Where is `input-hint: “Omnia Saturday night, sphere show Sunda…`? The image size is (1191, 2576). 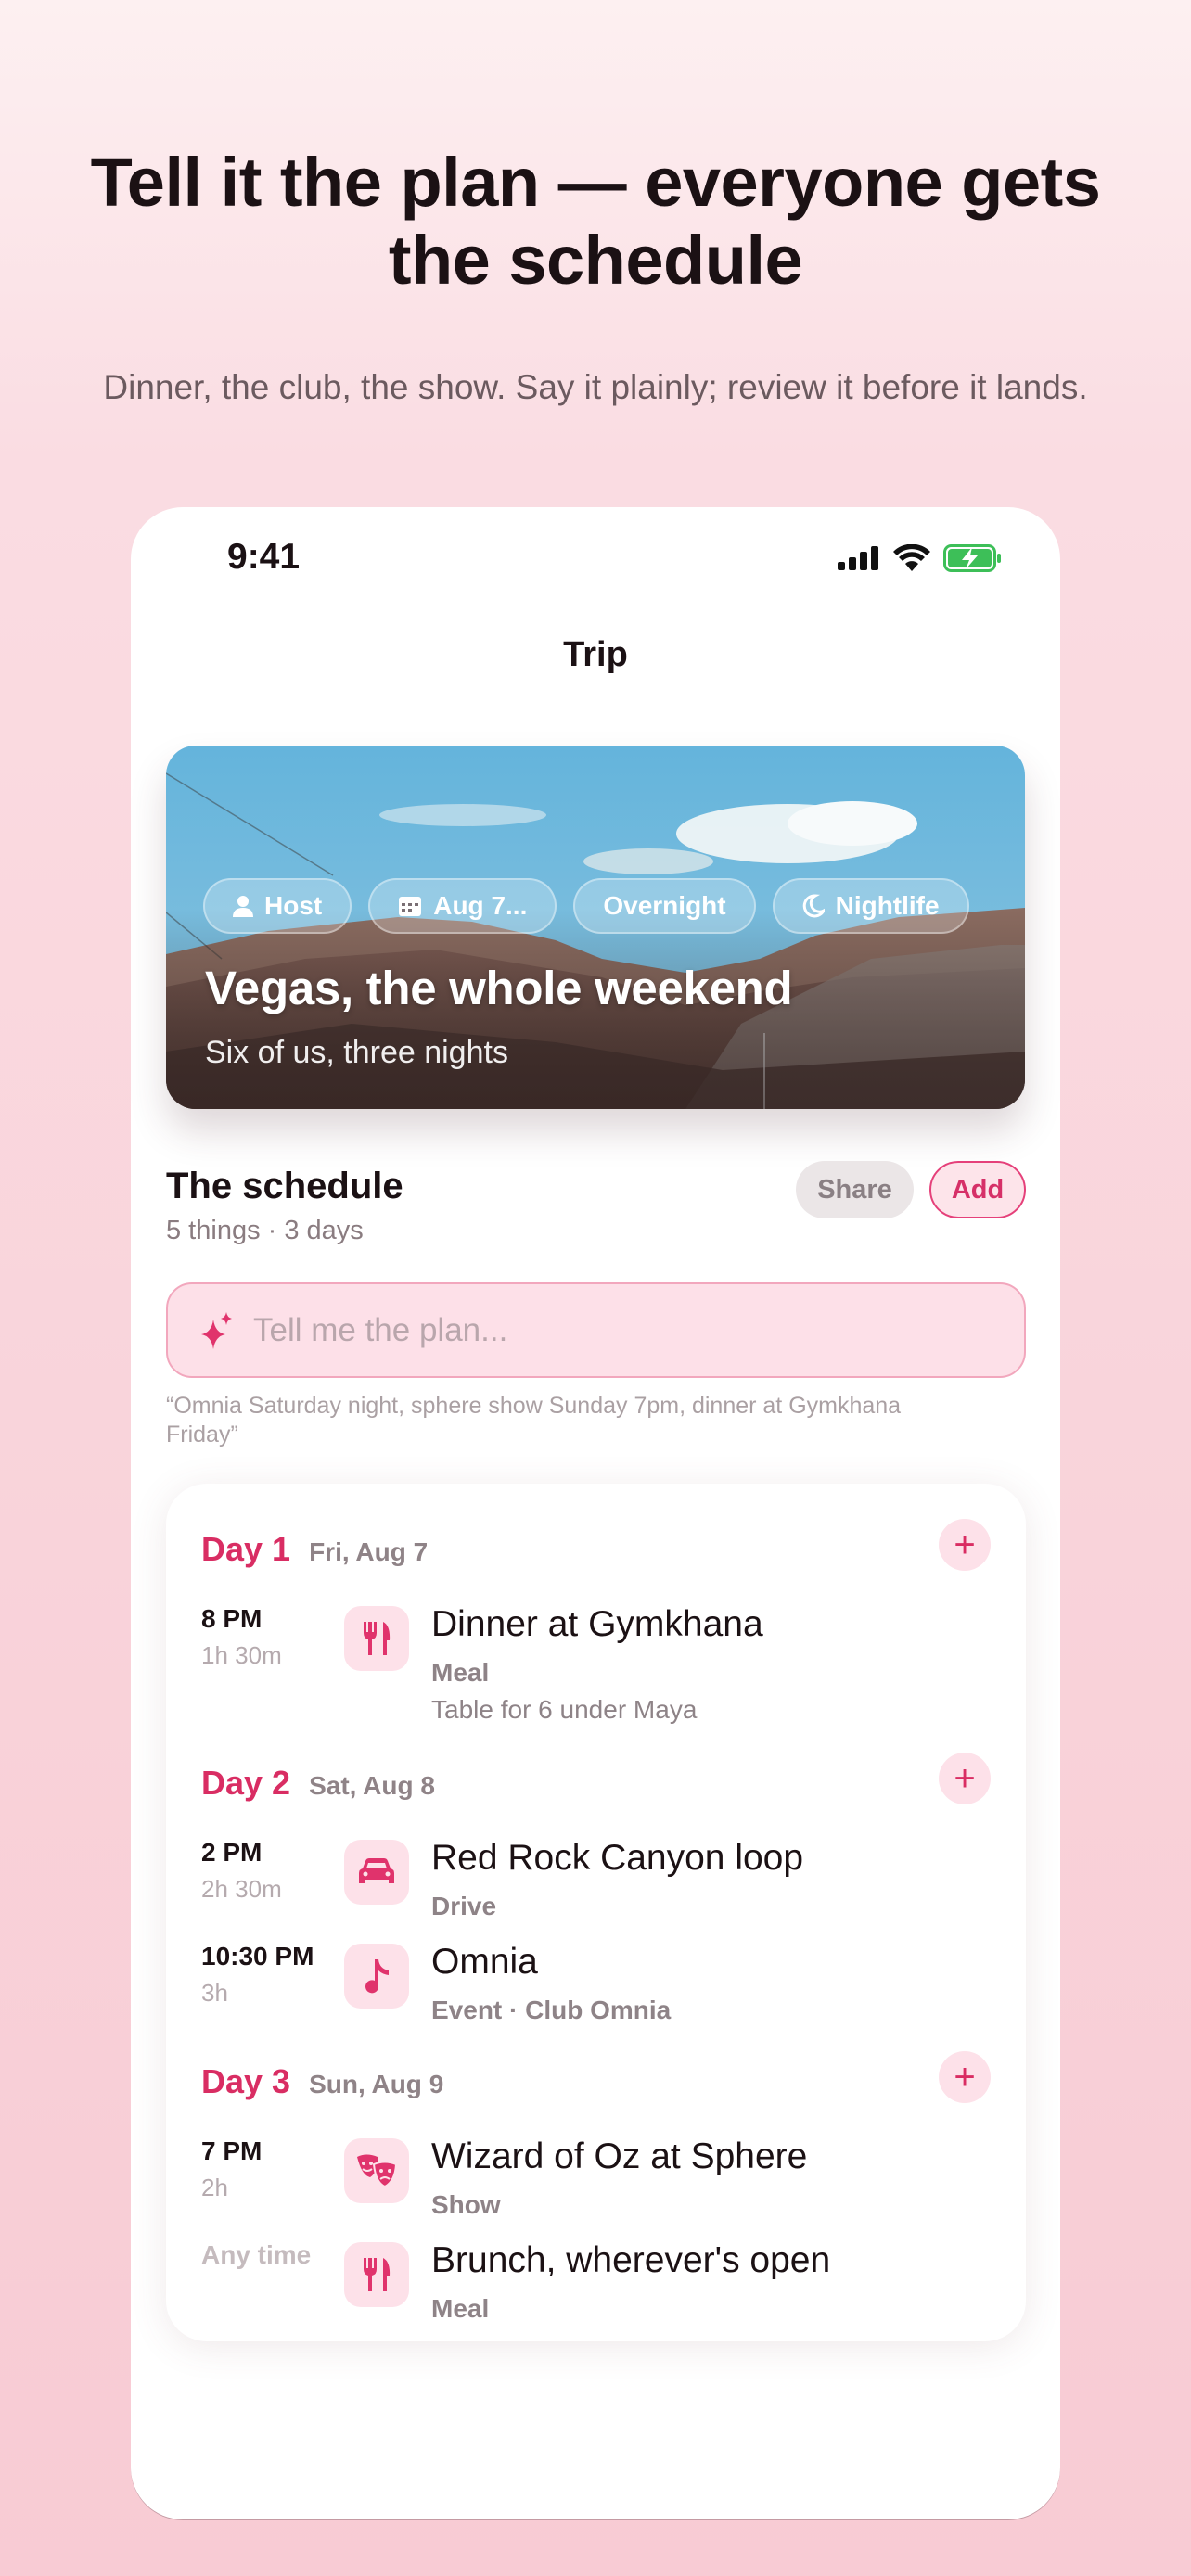
input-hint: “Omnia Saturday night, sphere show Sunda… is located at coordinates (534, 1420).